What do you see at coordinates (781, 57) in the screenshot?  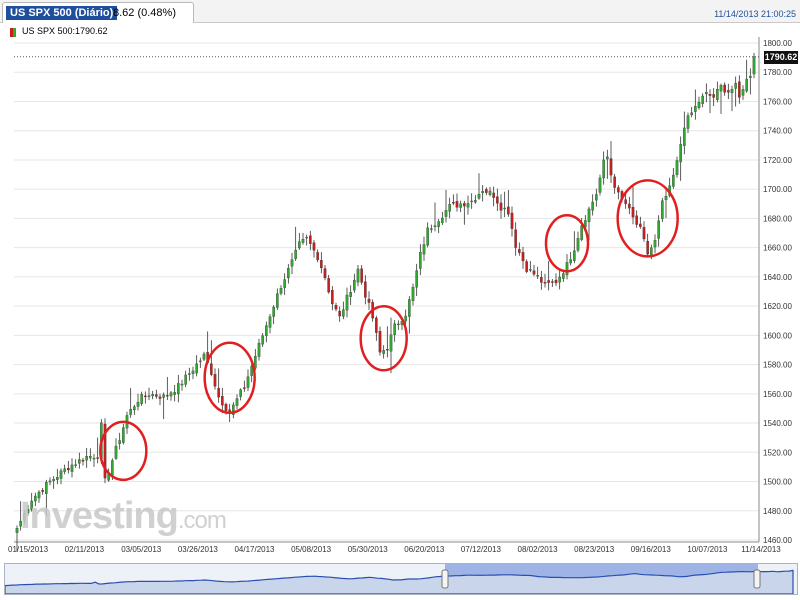 I see `last-price-tag: 1790.62` at bounding box center [781, 57].